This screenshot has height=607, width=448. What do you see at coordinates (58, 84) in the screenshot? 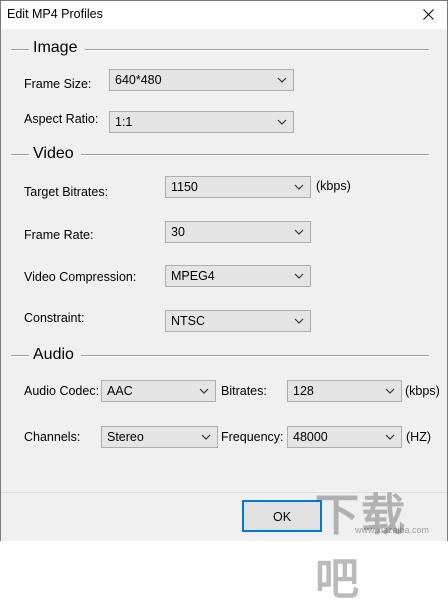
I see `frame-size-label: Frame Size:` at bounding box center [58, 84].